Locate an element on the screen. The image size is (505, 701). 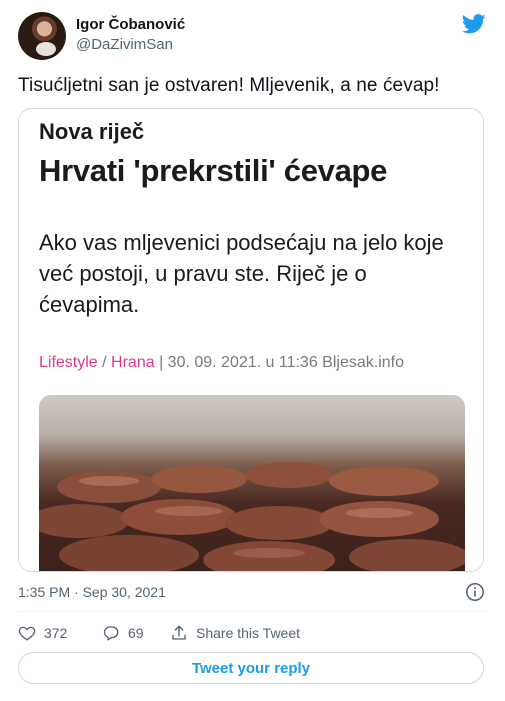
like-button: 372 is located at coordinates (42, 633).